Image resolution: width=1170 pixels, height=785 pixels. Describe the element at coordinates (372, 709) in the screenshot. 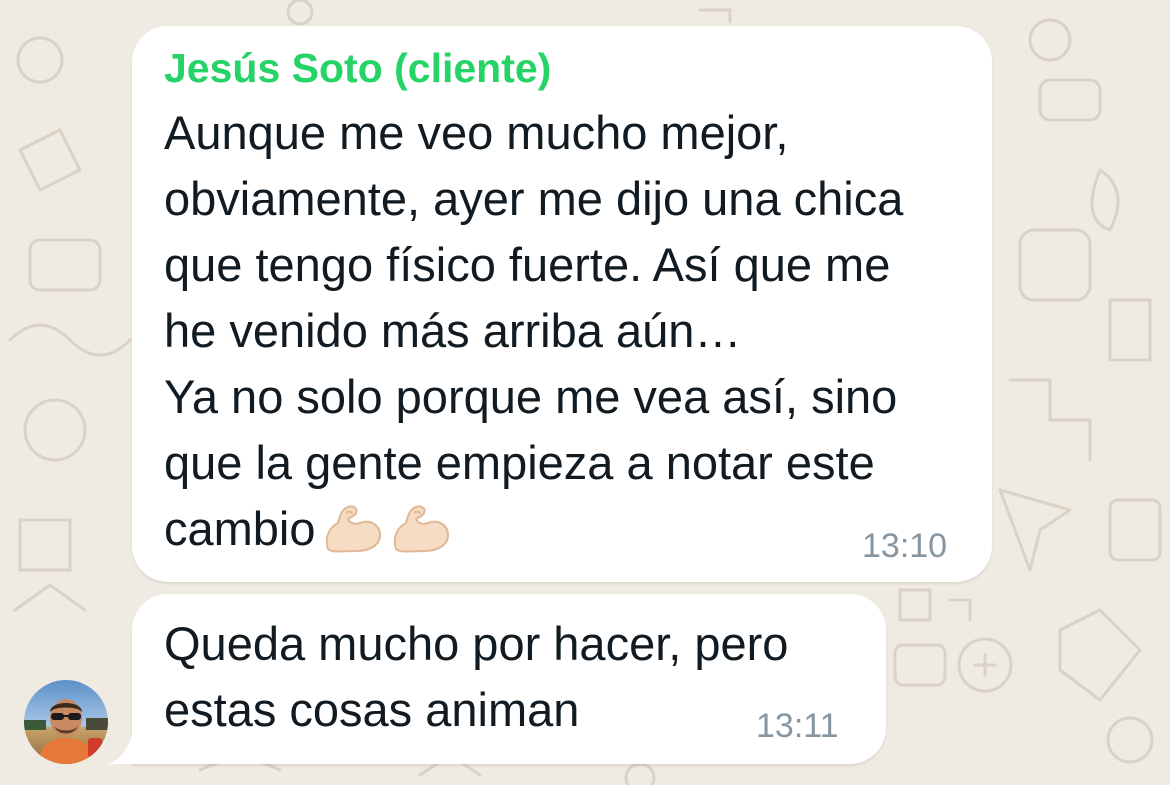

I see `message-line: estas cosas animan` at that location.